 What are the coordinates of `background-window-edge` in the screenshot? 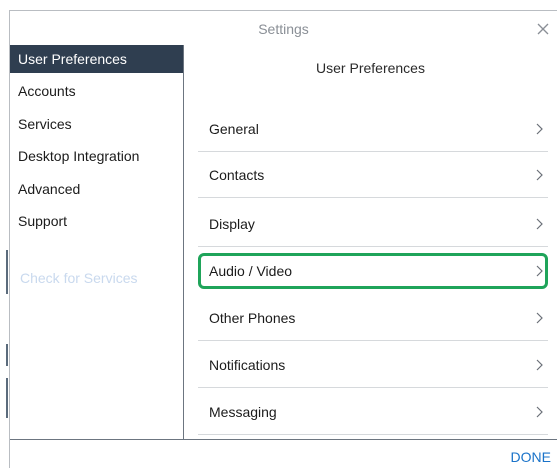 It's located at (4, 234).